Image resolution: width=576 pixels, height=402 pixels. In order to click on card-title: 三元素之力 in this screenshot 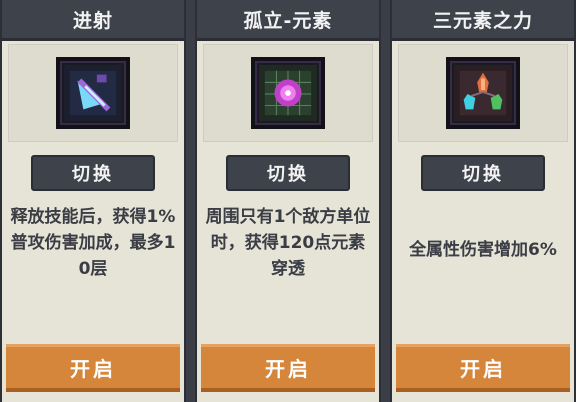, I will do `click(483, 20)`.